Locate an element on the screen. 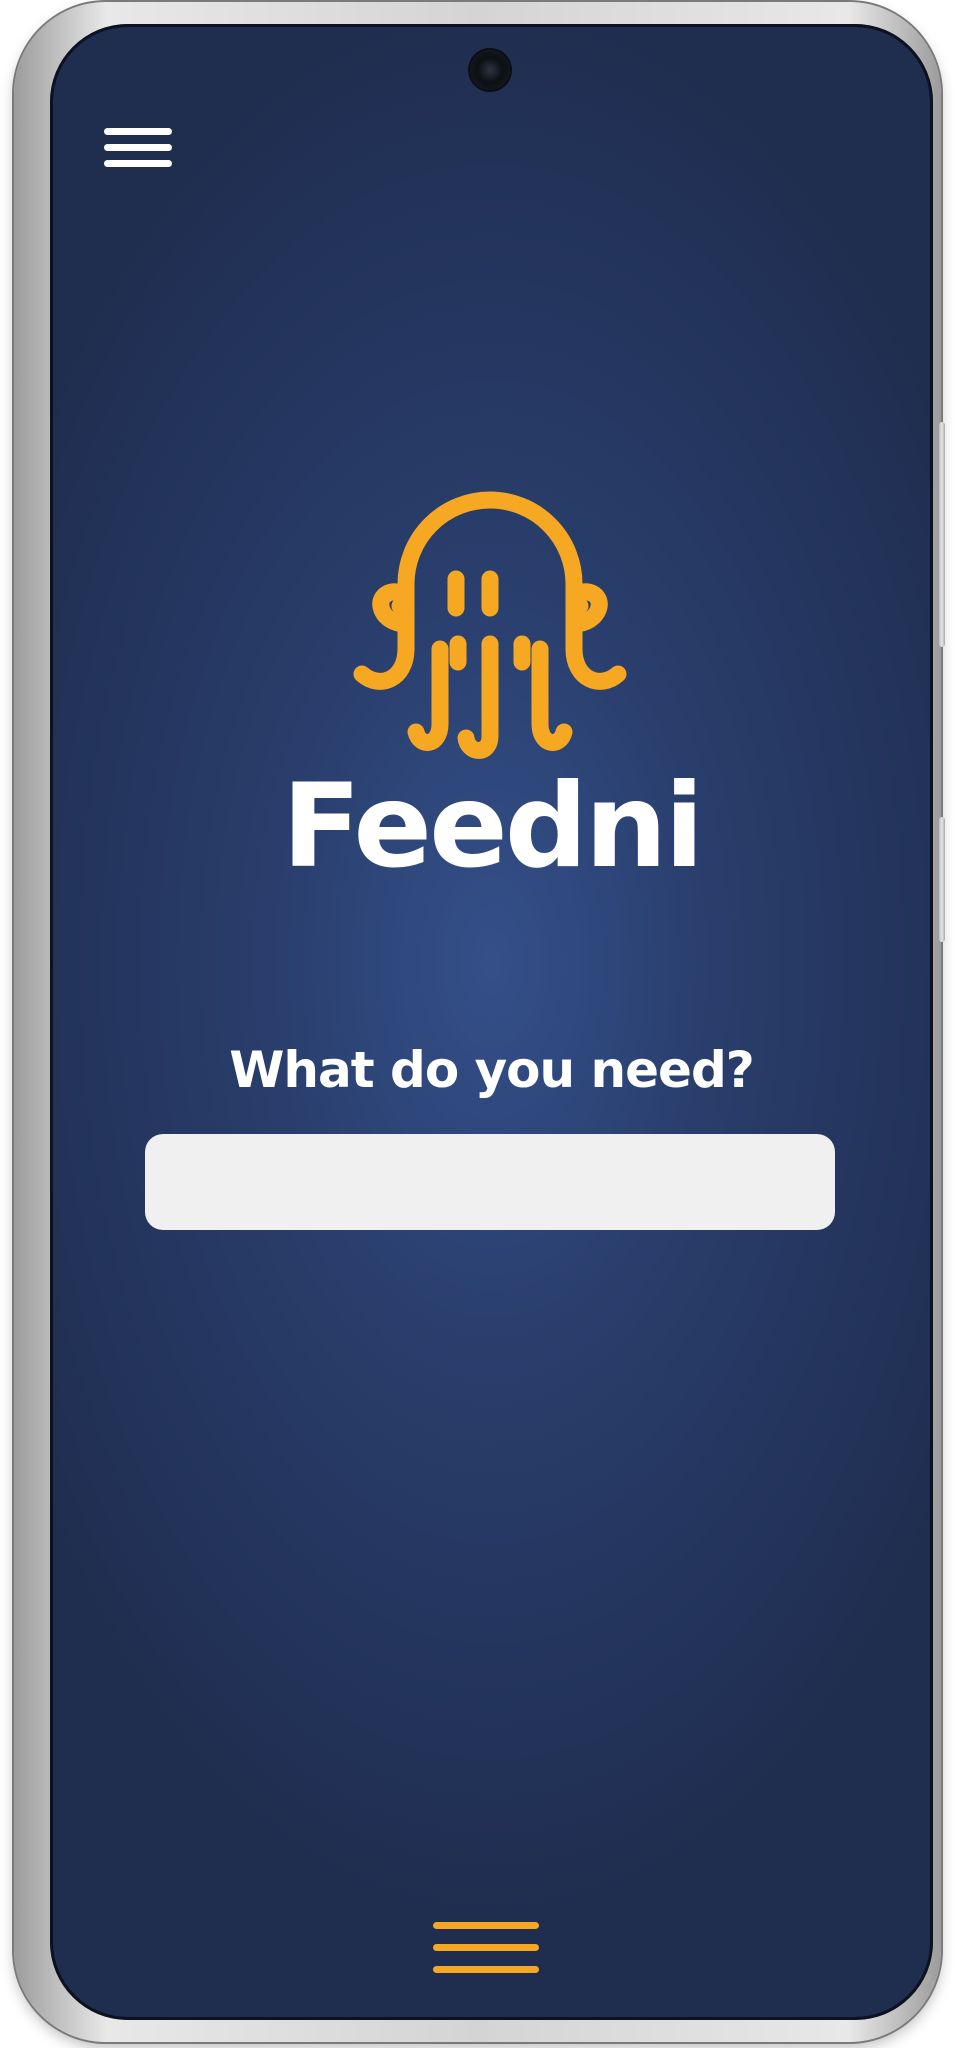  octopus-logo-icon is located at coordinates (490, 625).